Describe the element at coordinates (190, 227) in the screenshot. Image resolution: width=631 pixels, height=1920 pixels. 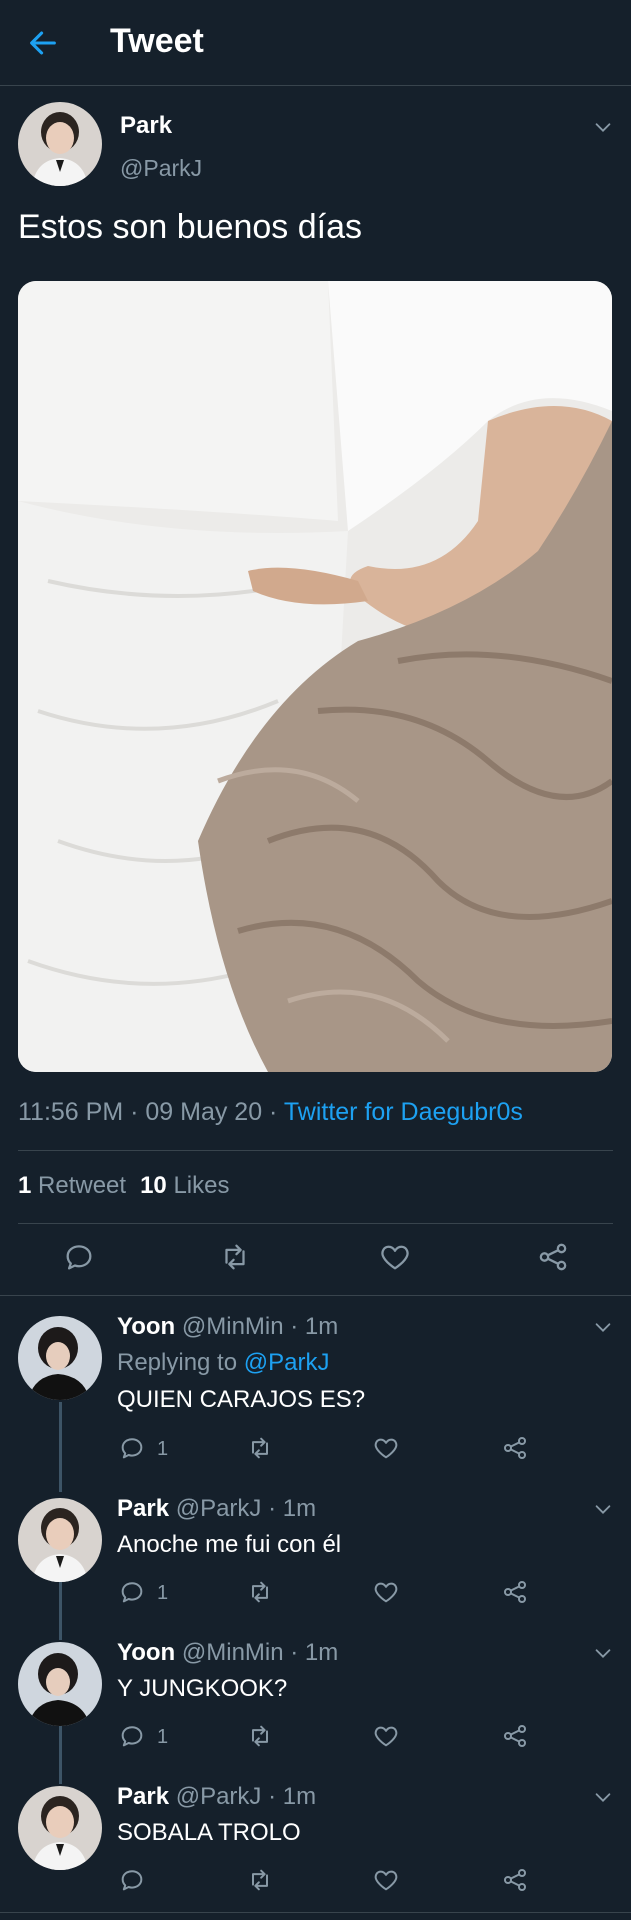
I see `tweet-text: Estos son buenos días` at that location.